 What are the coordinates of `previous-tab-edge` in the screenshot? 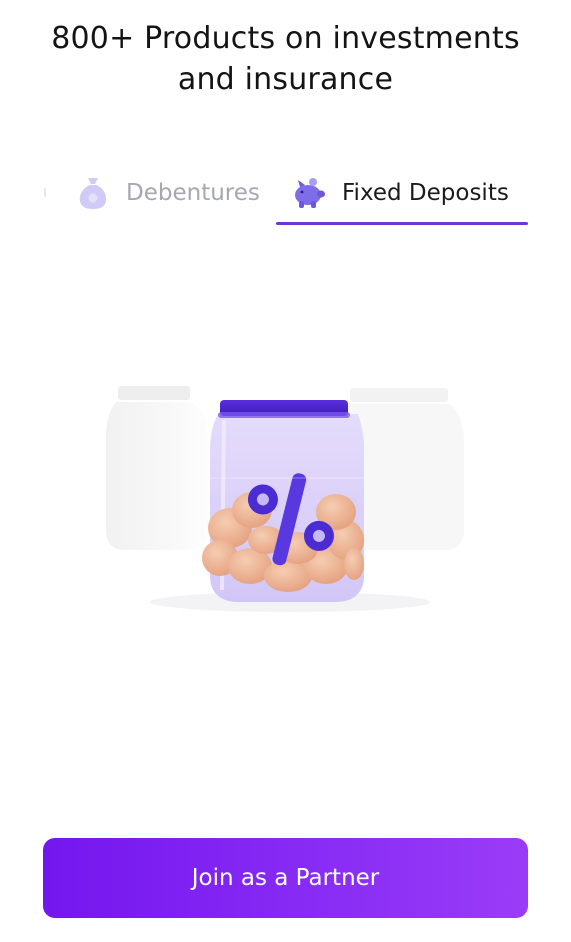 It's located at (45, 192).